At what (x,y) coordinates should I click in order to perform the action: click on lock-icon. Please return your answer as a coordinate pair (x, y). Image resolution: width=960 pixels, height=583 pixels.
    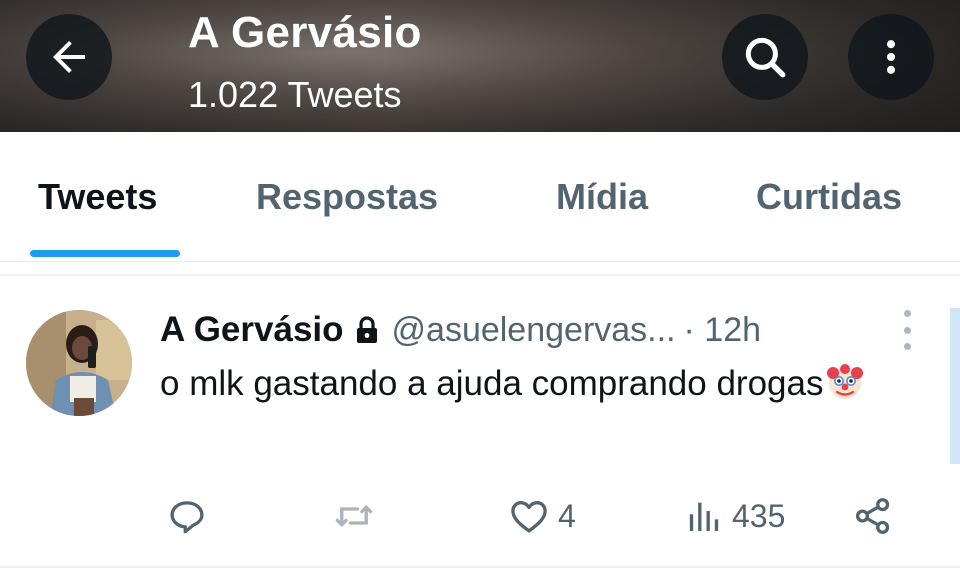
    Looking at the image, I should click on (367, 330).